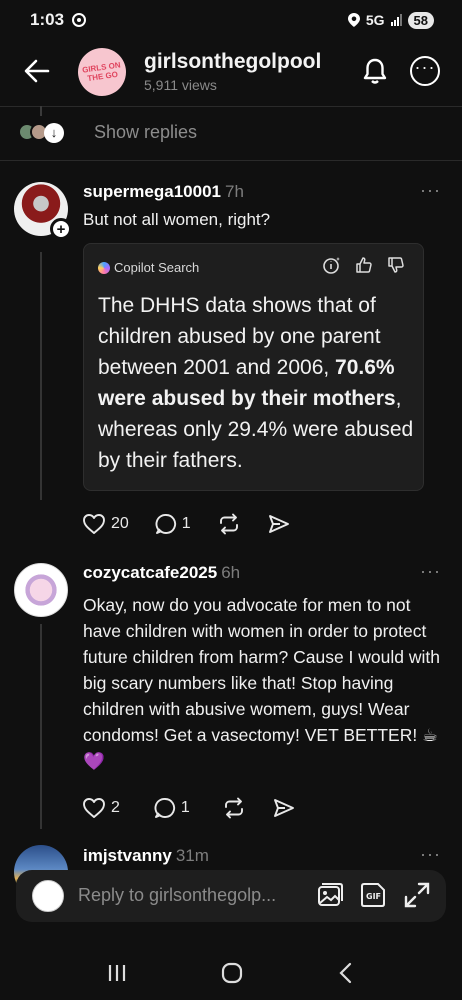 This screenshot has width=462, height=1000. What do you see at coordinates (127, 855) in the screenshot?
I see `username-text: imjstvanny` at bounding box center [127, 855].